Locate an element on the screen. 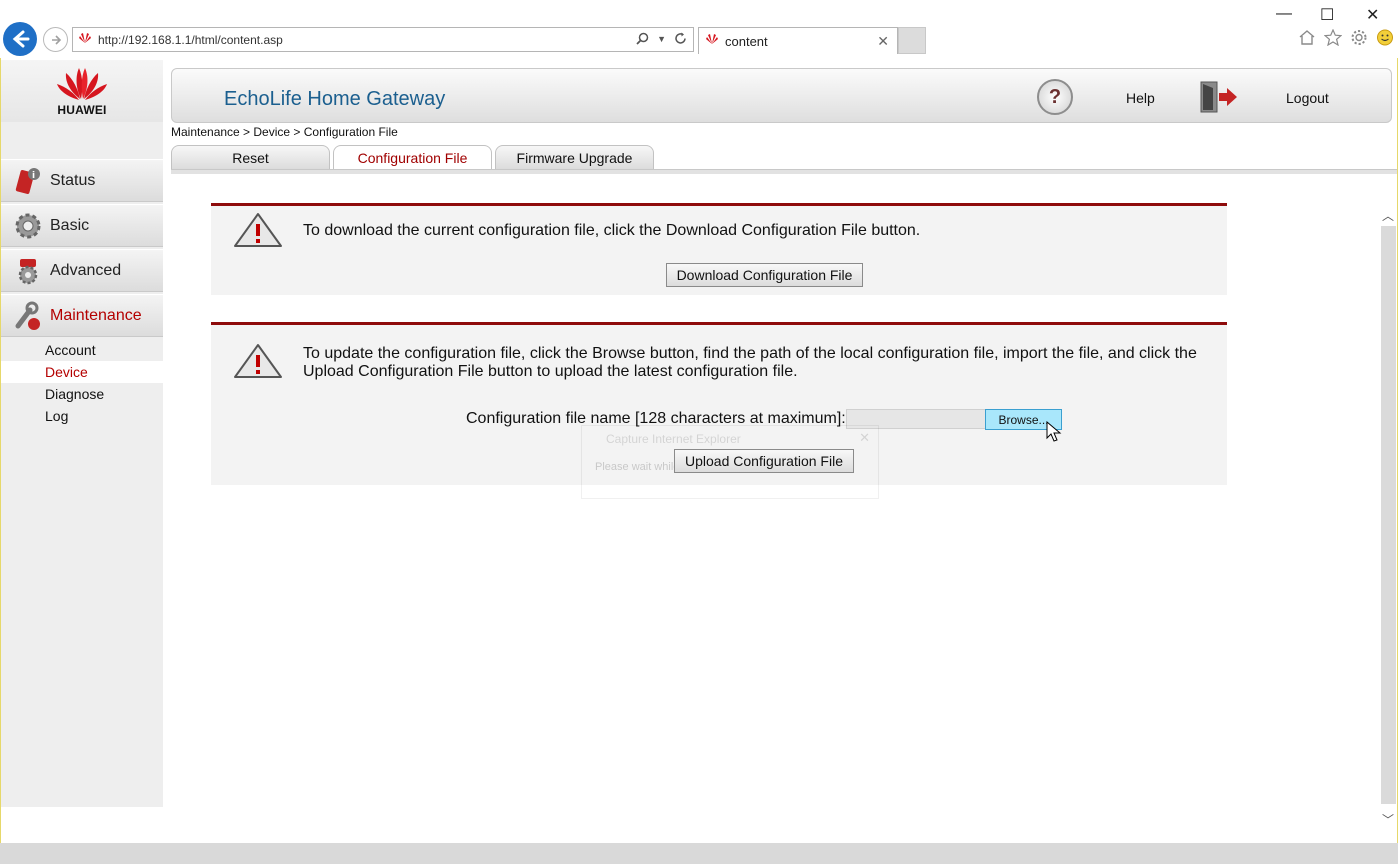 This screenshot has width=1398, height=864. nav-label: Status is located at coordinates (73, 180).